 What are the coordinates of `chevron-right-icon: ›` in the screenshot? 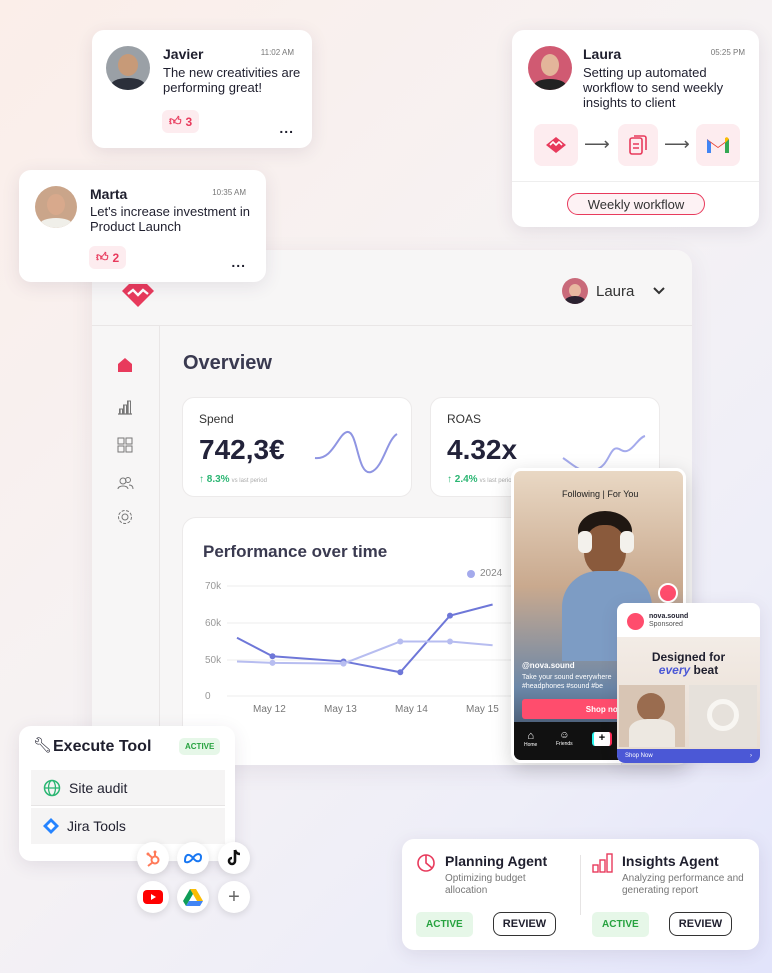 It's located at (751, 756).